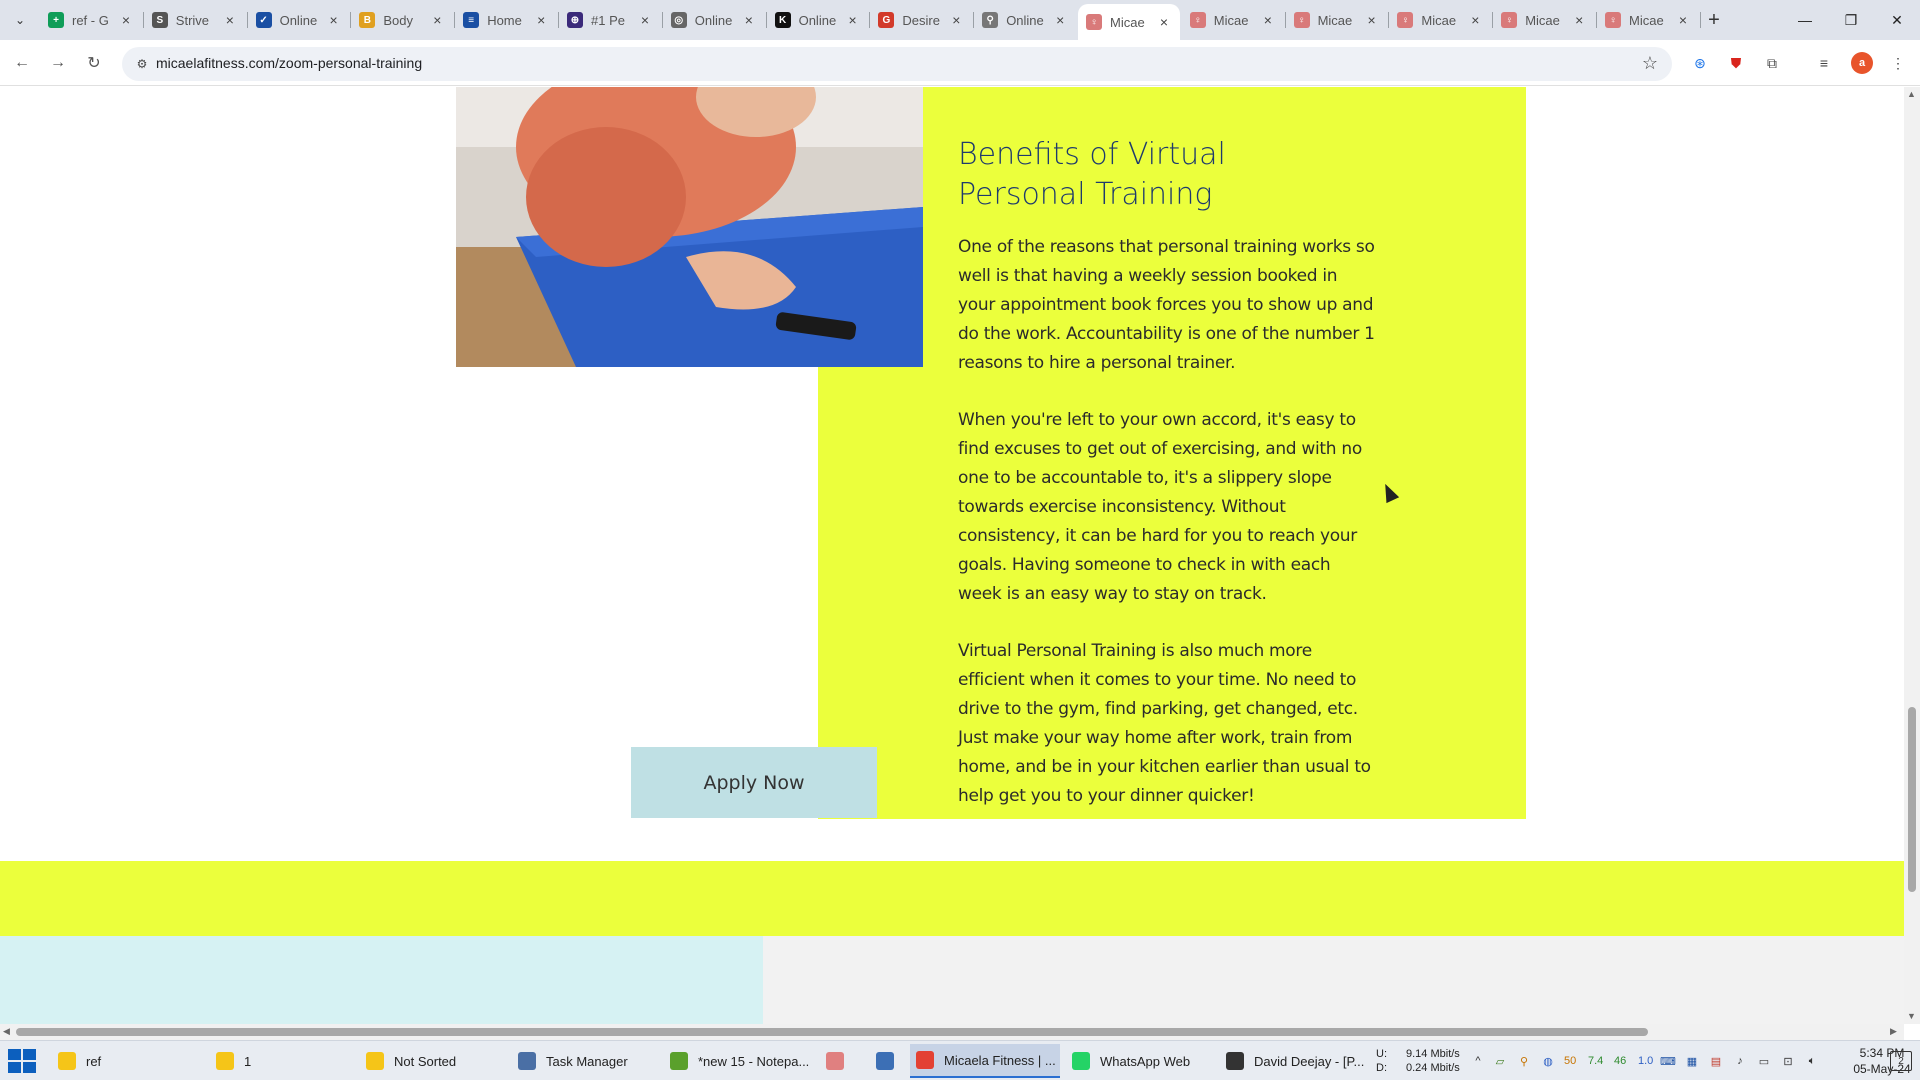 Image resolution: width=1920 pixels, height=1080 pixels. I want to click on browser-tab: ⊕ #1 Pe ×, so click(610, 20).